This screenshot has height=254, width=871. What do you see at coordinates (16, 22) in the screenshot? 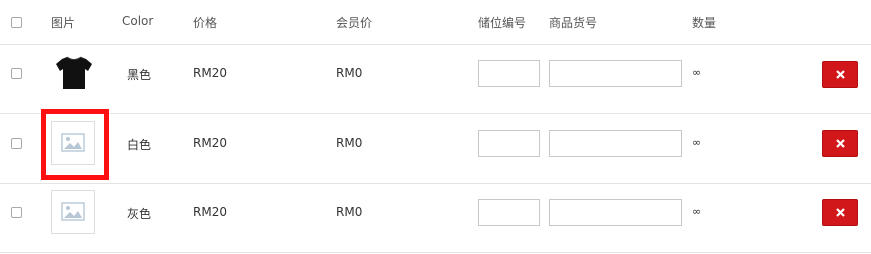
I see `select-all-checkbox` at bounding box center [16, 22].